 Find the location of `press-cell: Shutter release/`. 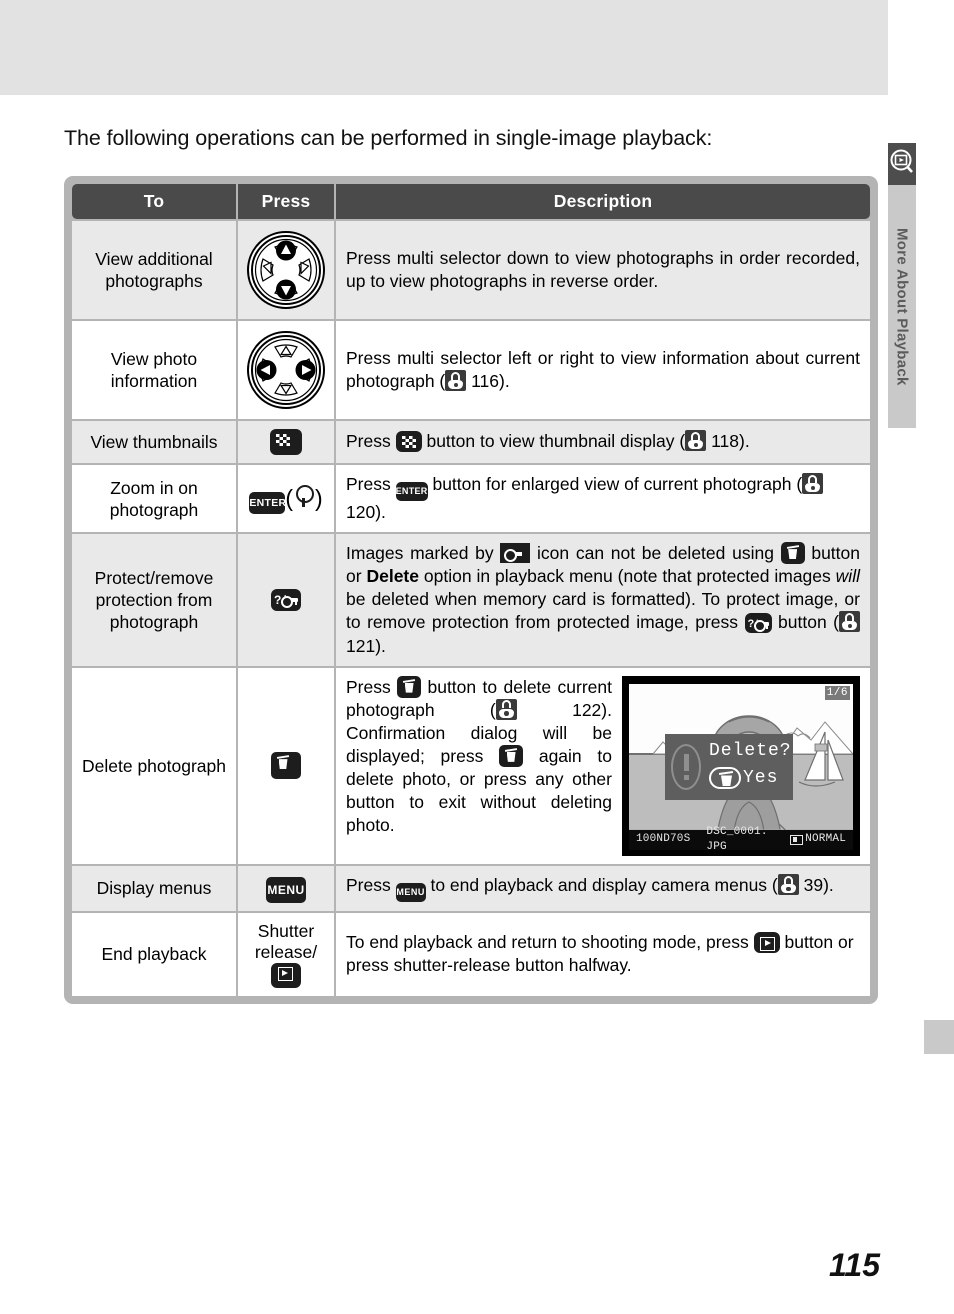

press-cell: Shutter release/ is located at coordinates (286, 954).